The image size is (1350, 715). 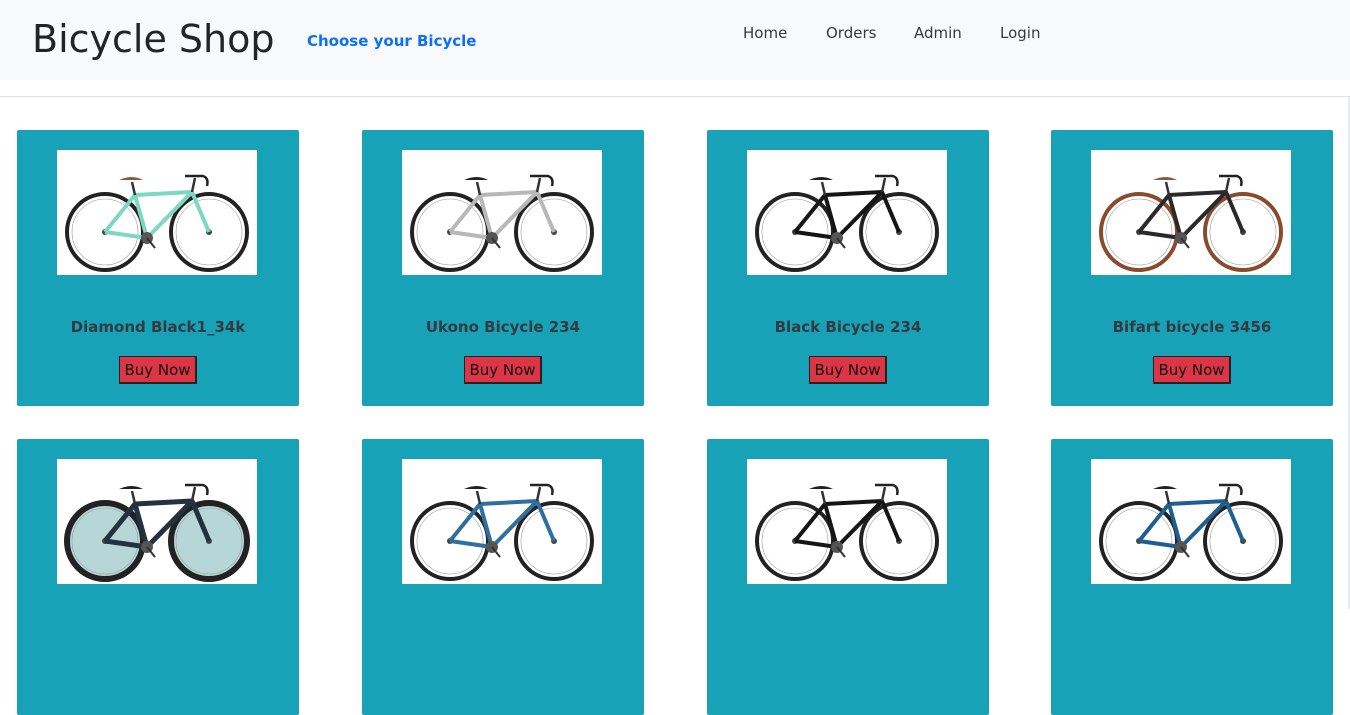 I want to click on nav-login: Login, so click(x=1020, y=33).